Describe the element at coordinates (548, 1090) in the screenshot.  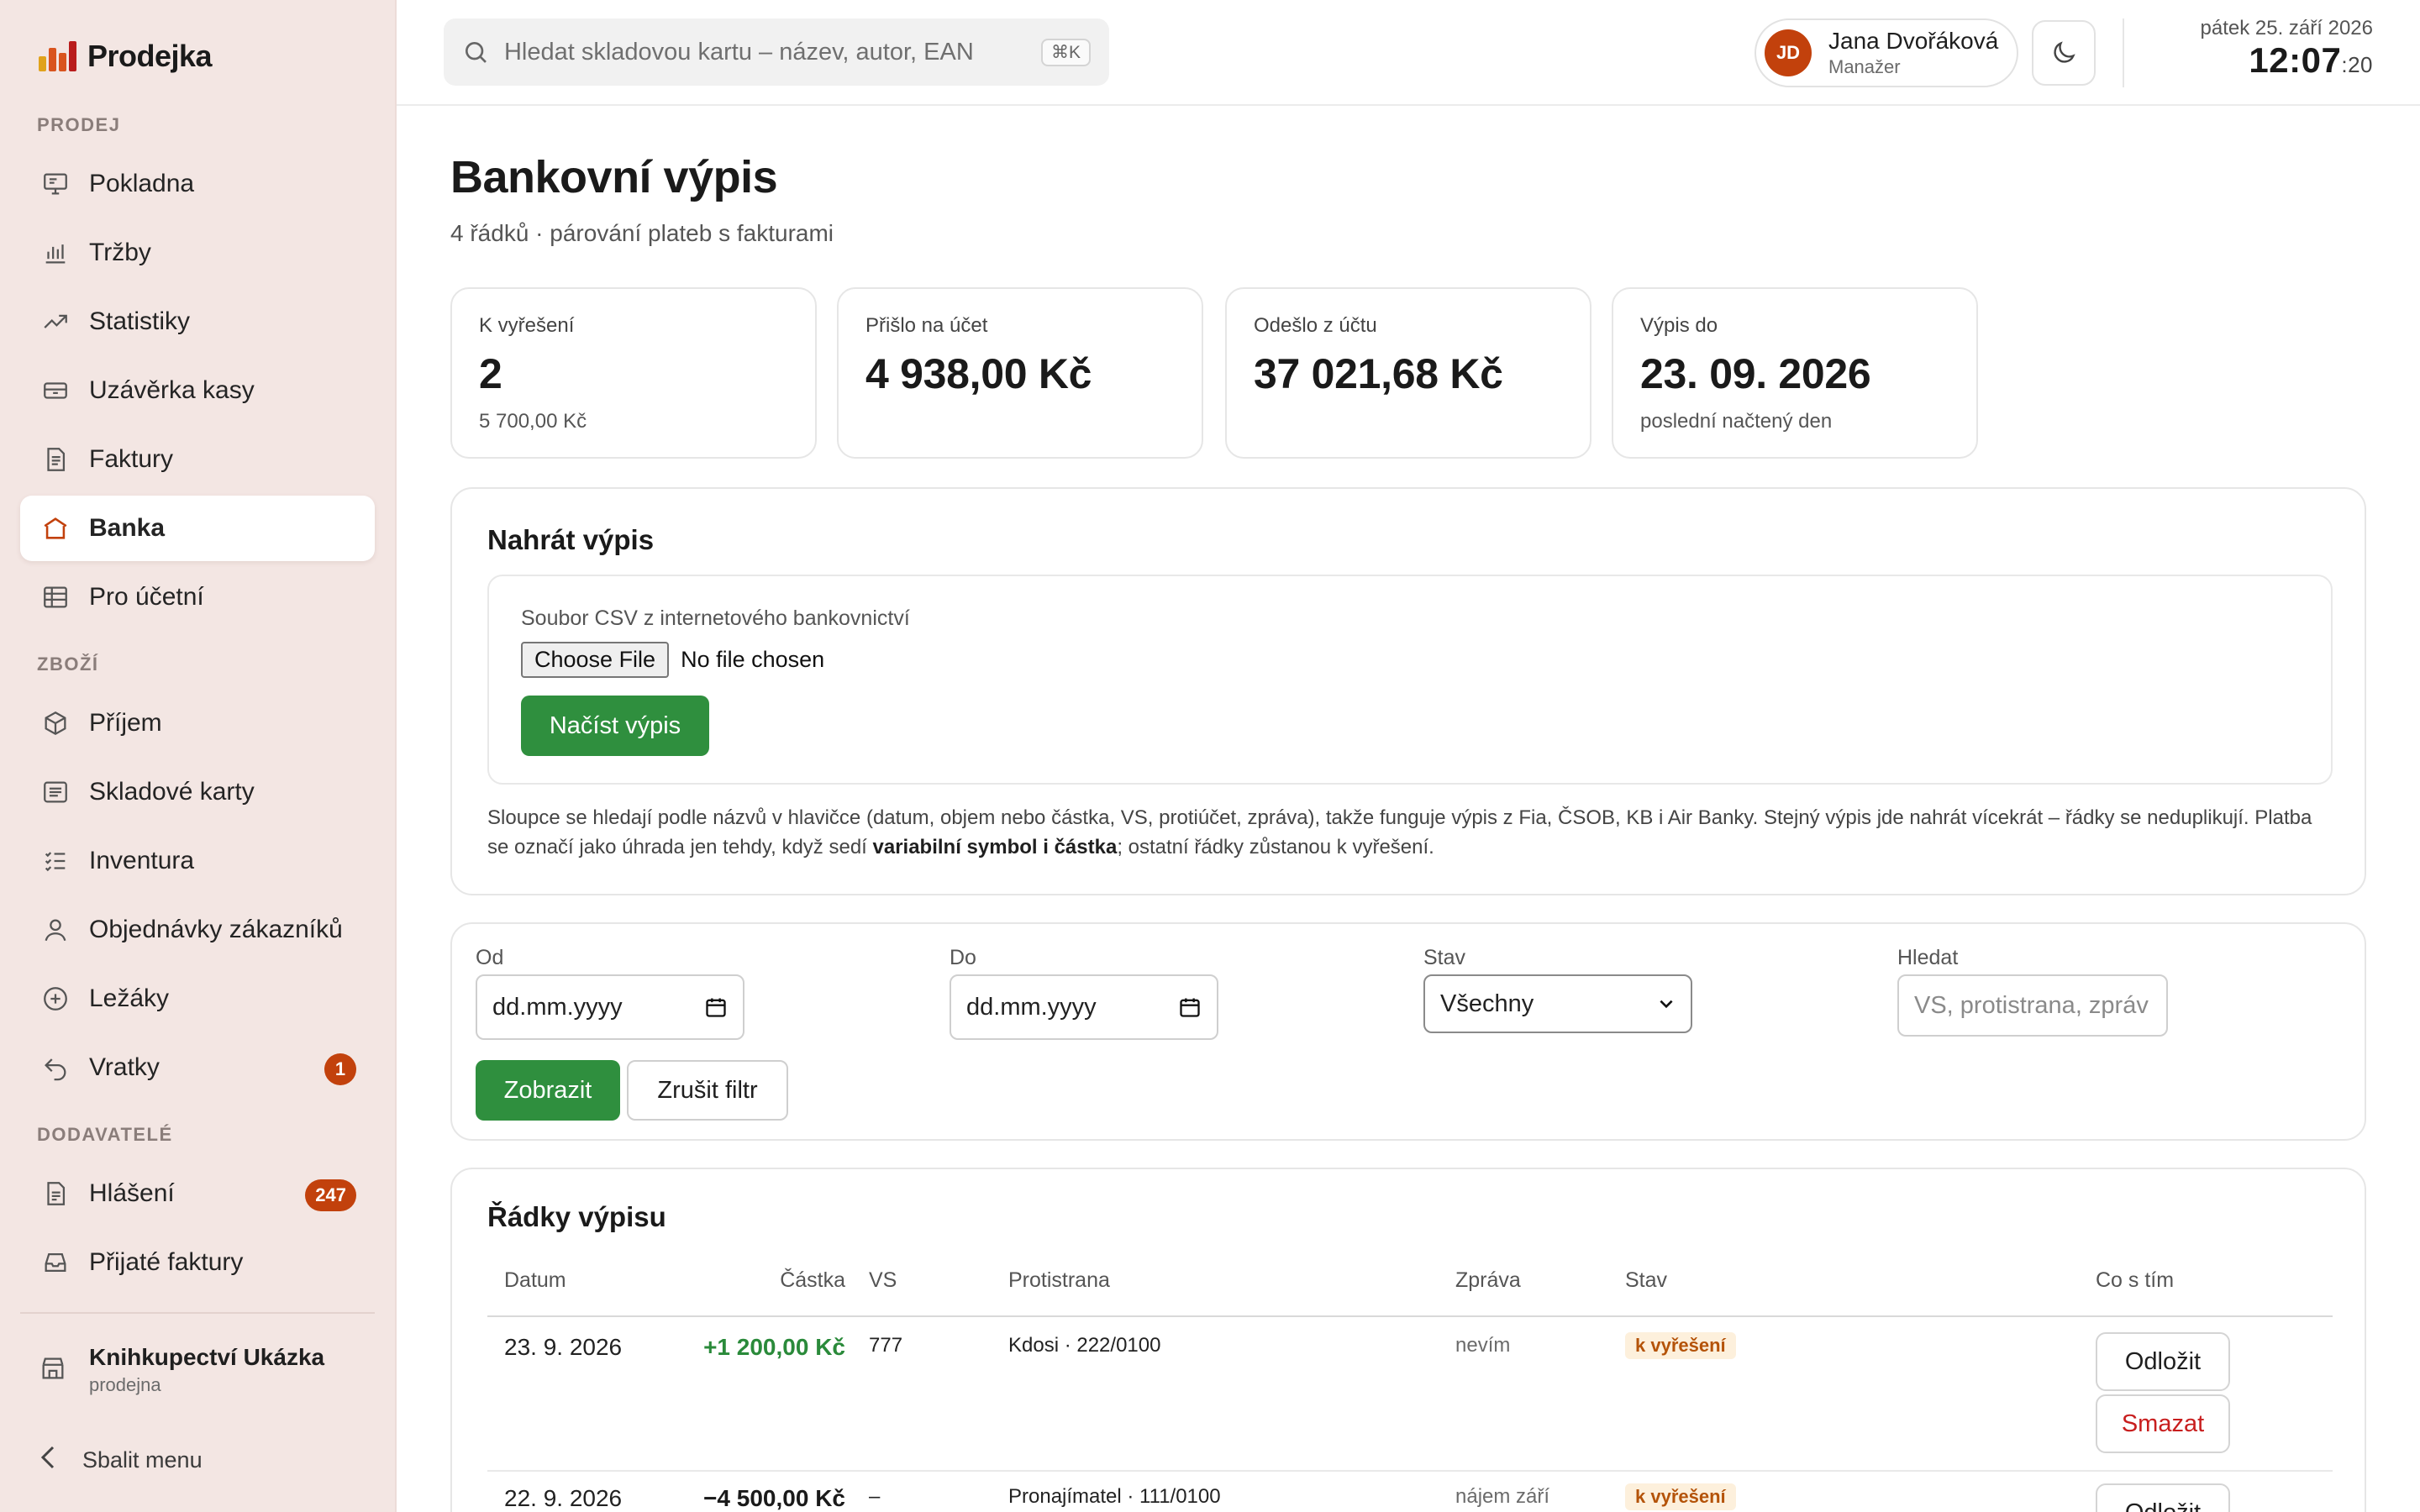
I see `apply-filter-button: Zobrazit` at that location.